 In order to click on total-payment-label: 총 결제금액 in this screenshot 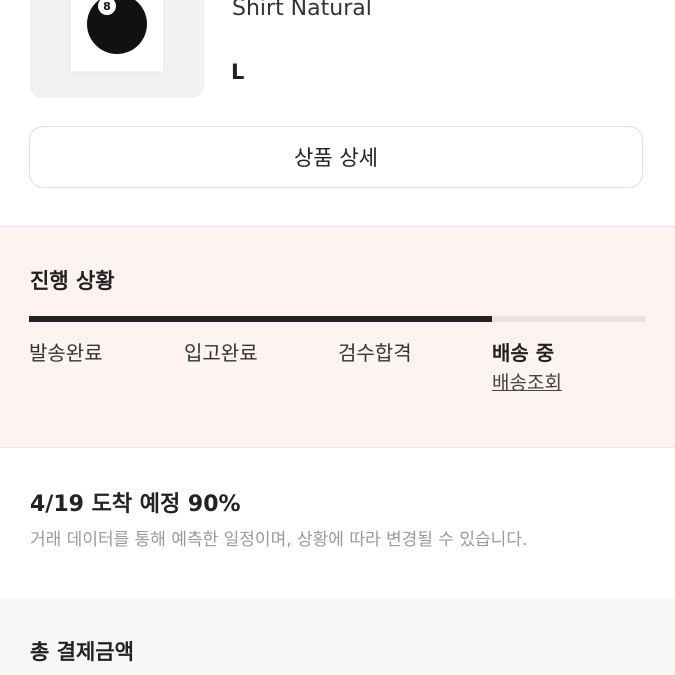, I will do `click(82, 652)`.